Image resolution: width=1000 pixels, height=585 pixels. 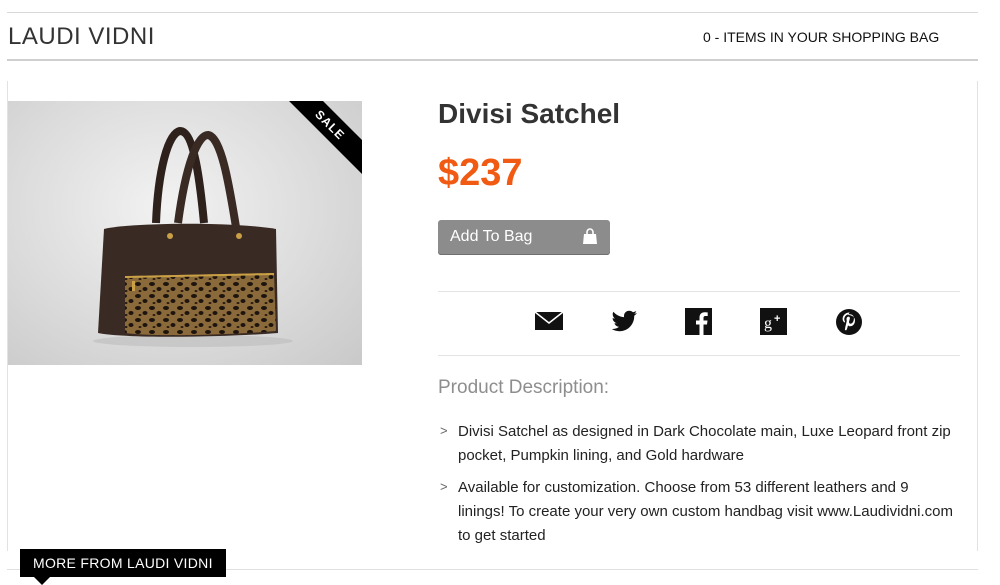 What do you see at coordinates (42, 581) in the screenshot?
I see `tab-pointer-icon` at bounding box center [42, 581].